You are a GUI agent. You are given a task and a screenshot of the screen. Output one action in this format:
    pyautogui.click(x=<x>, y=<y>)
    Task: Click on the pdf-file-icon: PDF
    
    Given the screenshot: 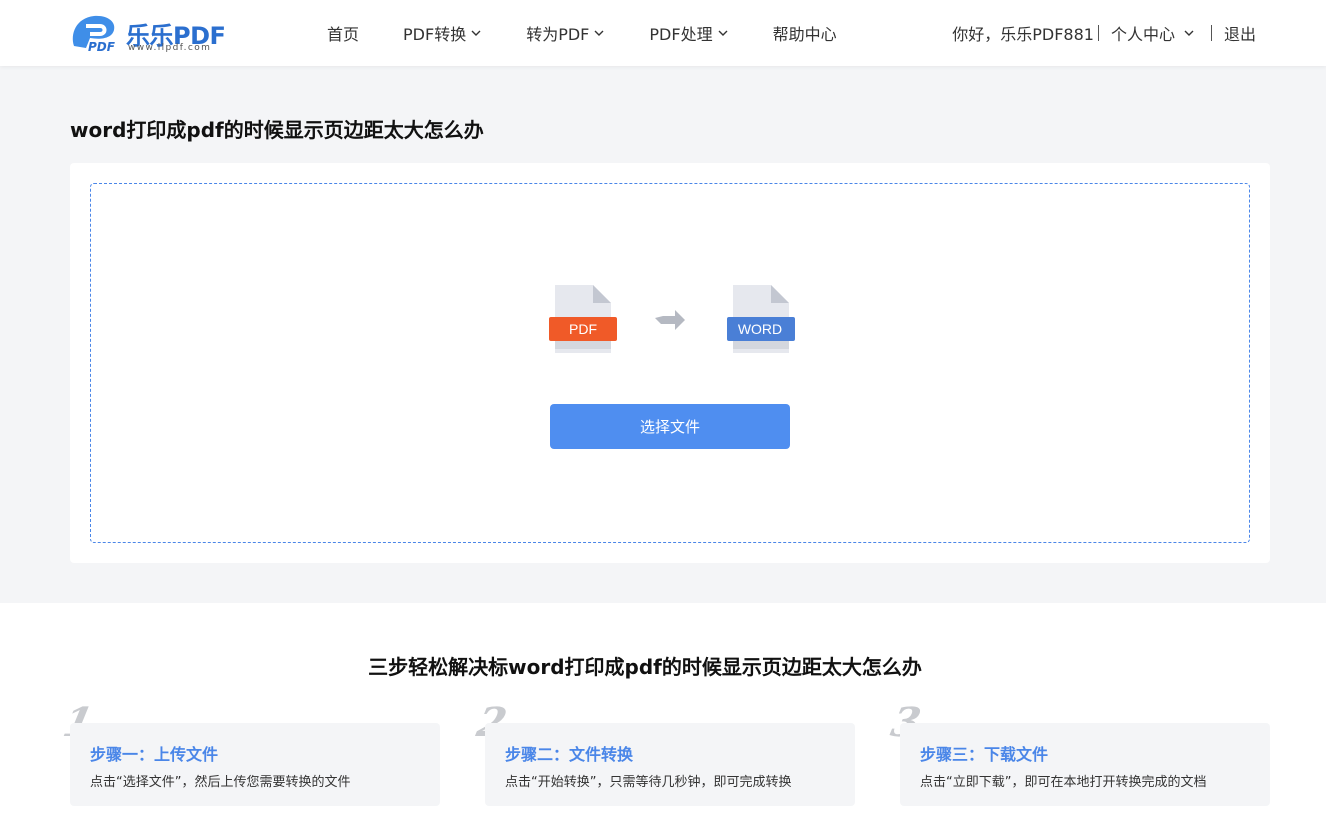 What is the action you would take?
    pyautogui.click(x=583, y=319)
    